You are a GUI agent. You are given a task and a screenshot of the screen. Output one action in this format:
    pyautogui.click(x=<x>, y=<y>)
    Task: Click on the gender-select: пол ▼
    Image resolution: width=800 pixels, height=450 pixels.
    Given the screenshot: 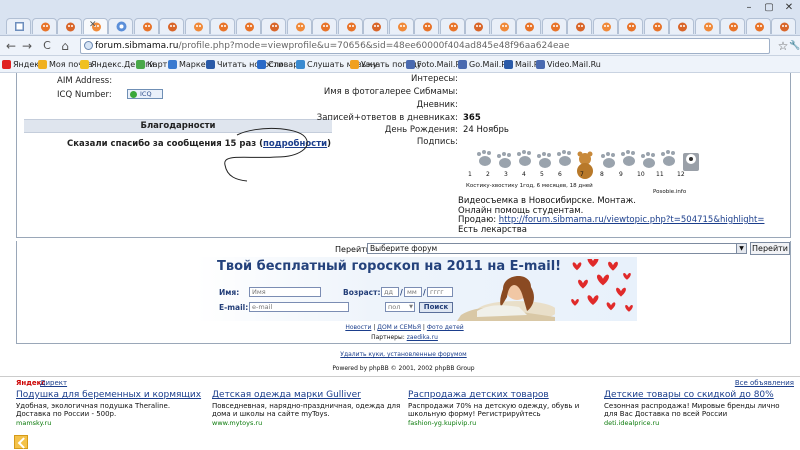 What is the action you would take?
    pyautogui.click(x=400, y=307)
    